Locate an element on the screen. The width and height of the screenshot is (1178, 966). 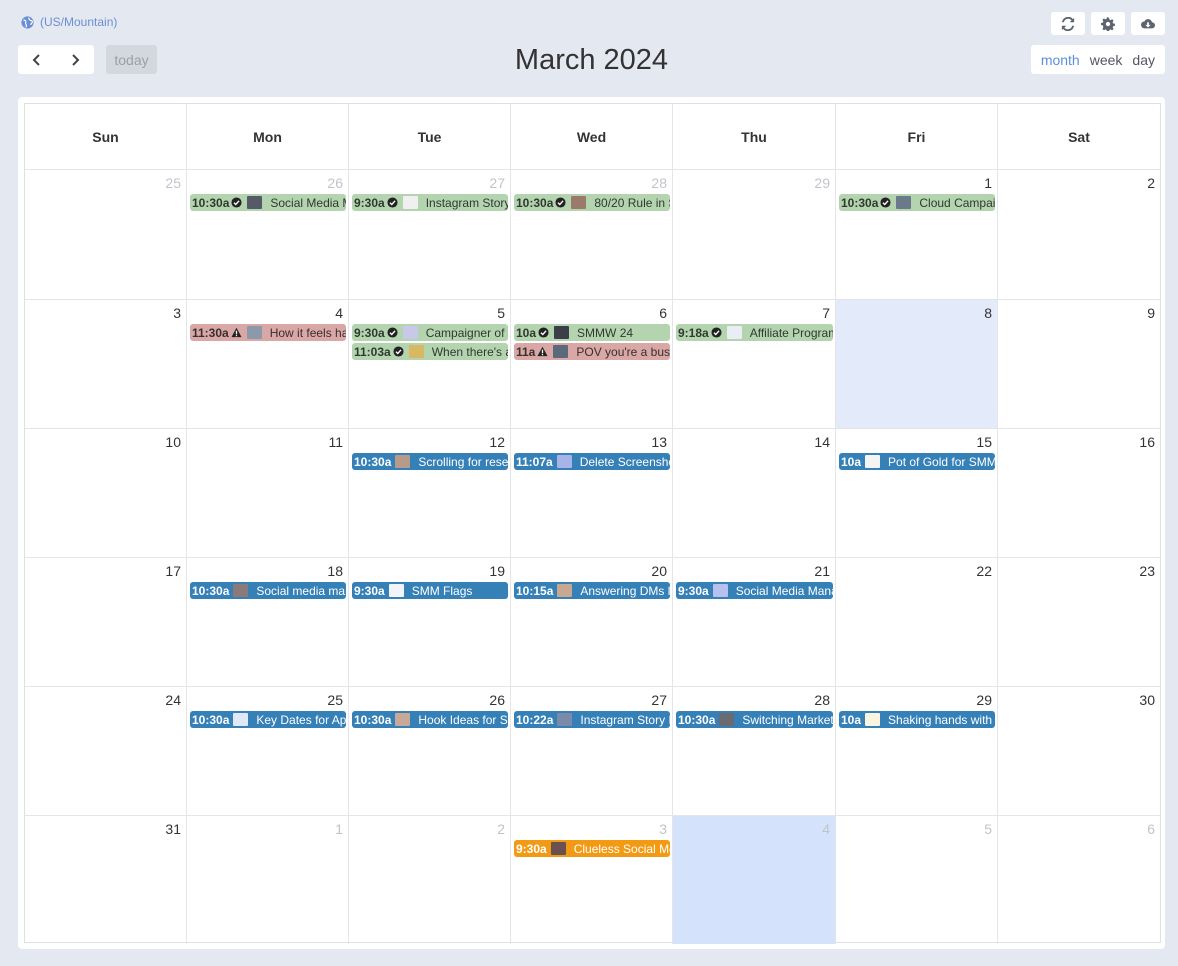
day-number: 7 is located at coordinates (826, 313).